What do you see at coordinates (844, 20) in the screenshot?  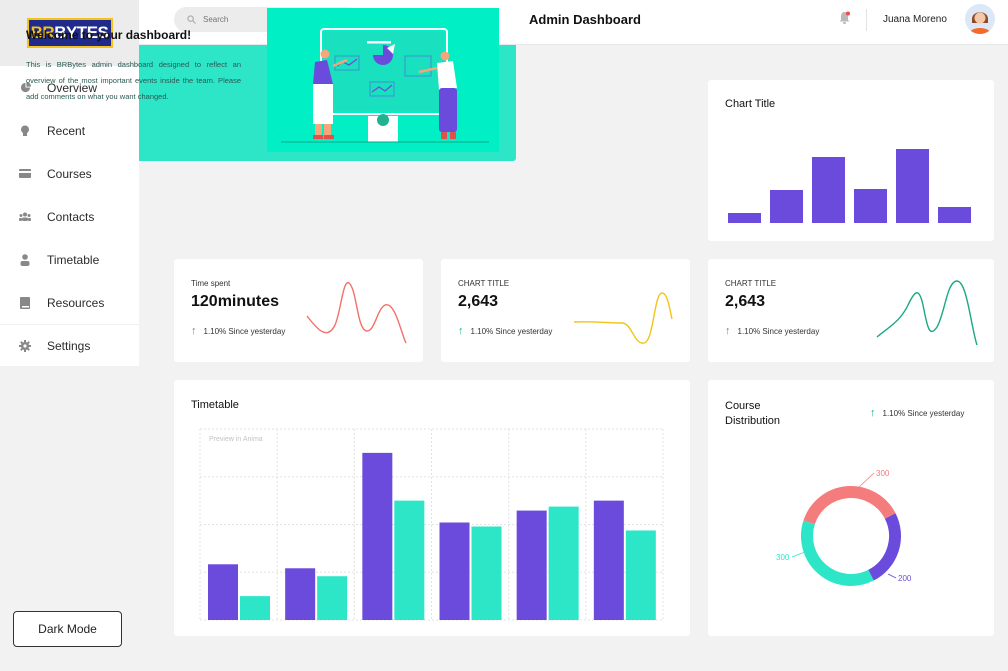 I see `bell-icon` at bounding box center [844, 20].